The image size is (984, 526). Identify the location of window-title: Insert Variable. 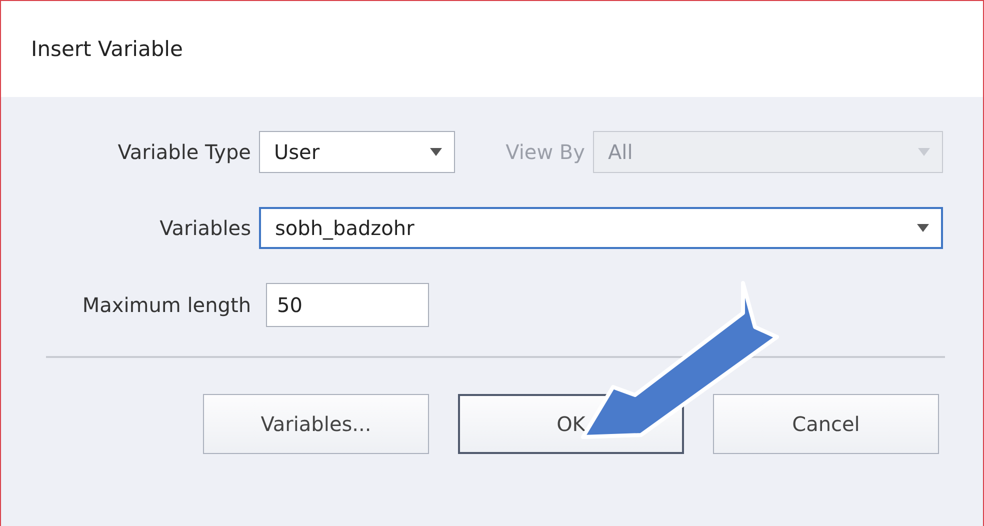
(107, 49).